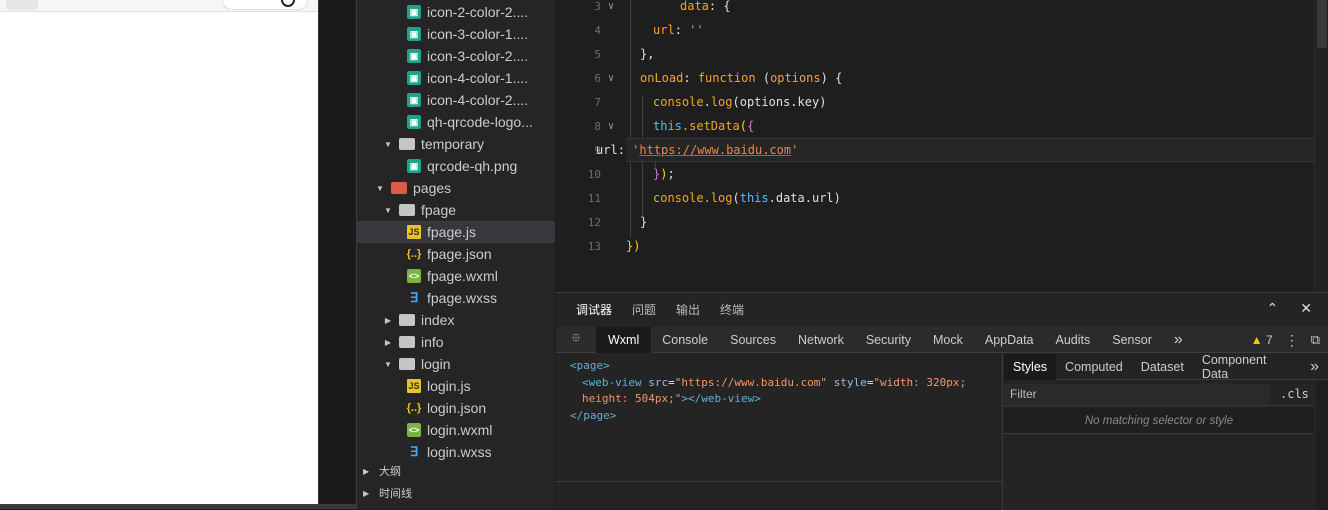 The image size is (1328, 510). What do you see at coordinates (1137, 393) in the screenshot?
I see `filter-input` at bounding box center [1137, 393].